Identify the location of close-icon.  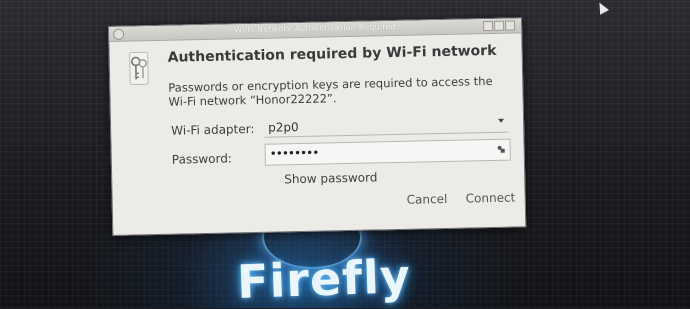
(510, 25).